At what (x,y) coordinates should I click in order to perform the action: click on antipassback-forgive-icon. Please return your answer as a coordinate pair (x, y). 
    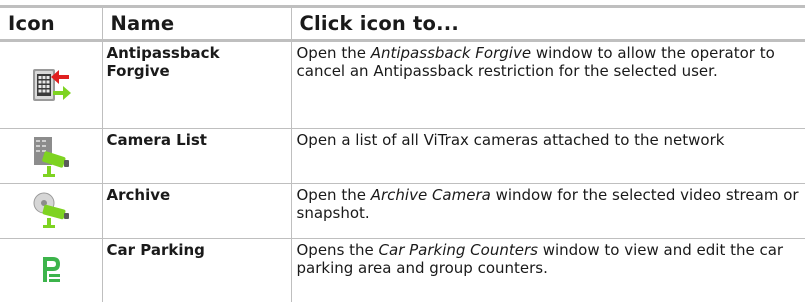
    Looking at the image, I should click on (51, 85).